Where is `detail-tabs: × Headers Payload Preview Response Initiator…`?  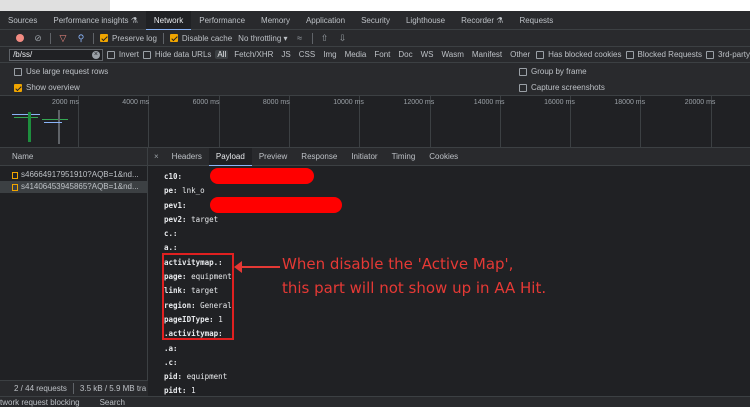
detail-tabs: × Headers Payload Preview Response Initiator… is located at coordinates (449, 156).